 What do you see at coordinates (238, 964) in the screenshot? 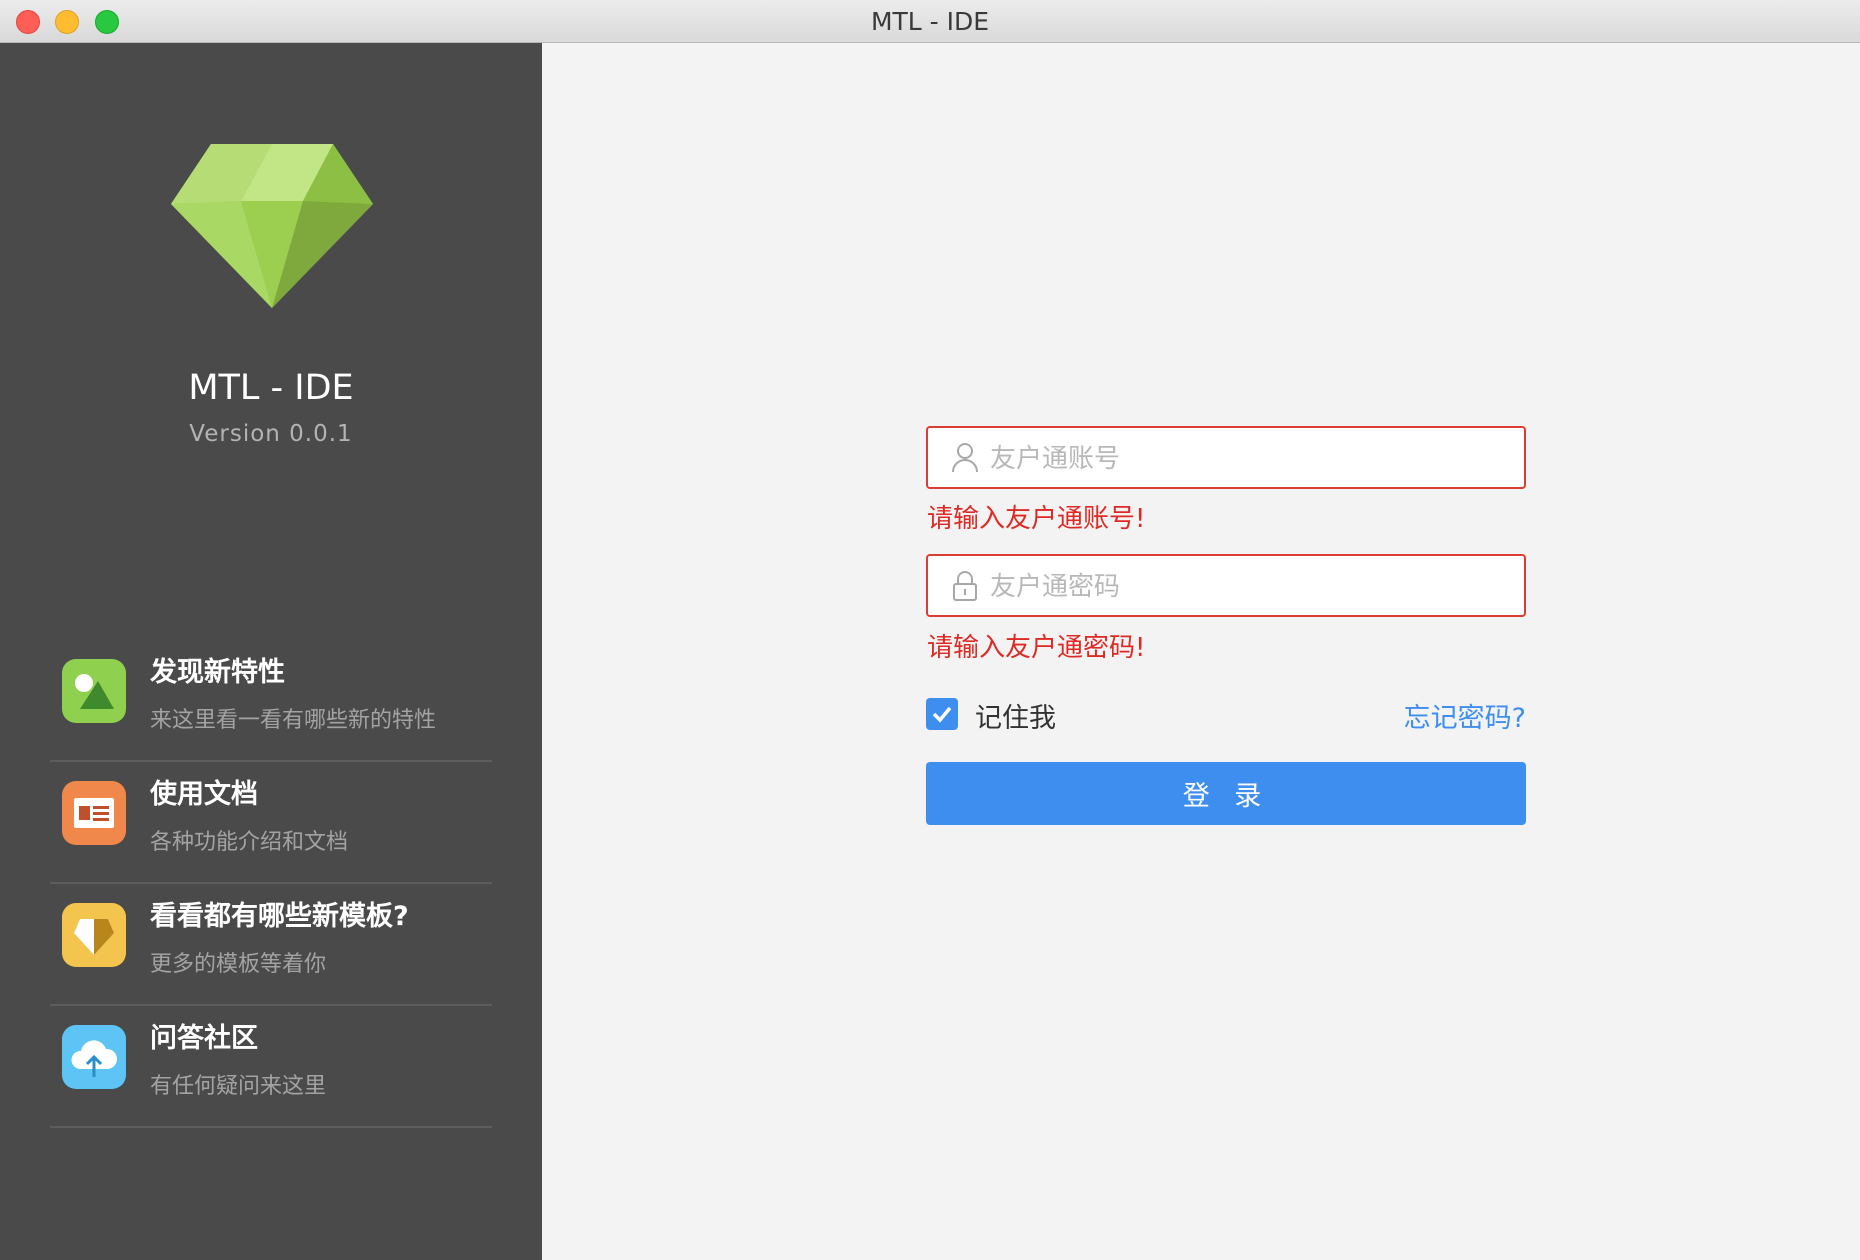
I see `sidebar-item-subtitle: 更多的模板等着你` at bounding box center [238, 964].